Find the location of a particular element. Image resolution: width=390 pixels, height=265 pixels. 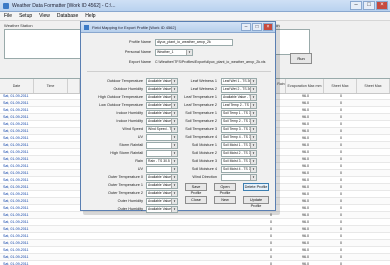

field-label: Soil Temperature 1 is located at coordinates (201, 113).